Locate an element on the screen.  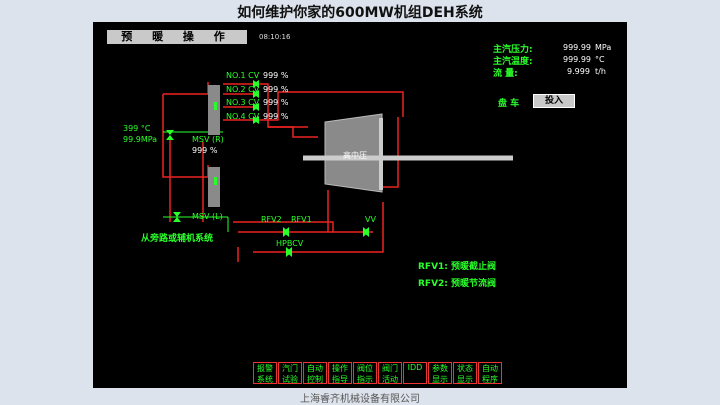
nav-button-alarm: 报警系统 is located at coordinates (265, 373).